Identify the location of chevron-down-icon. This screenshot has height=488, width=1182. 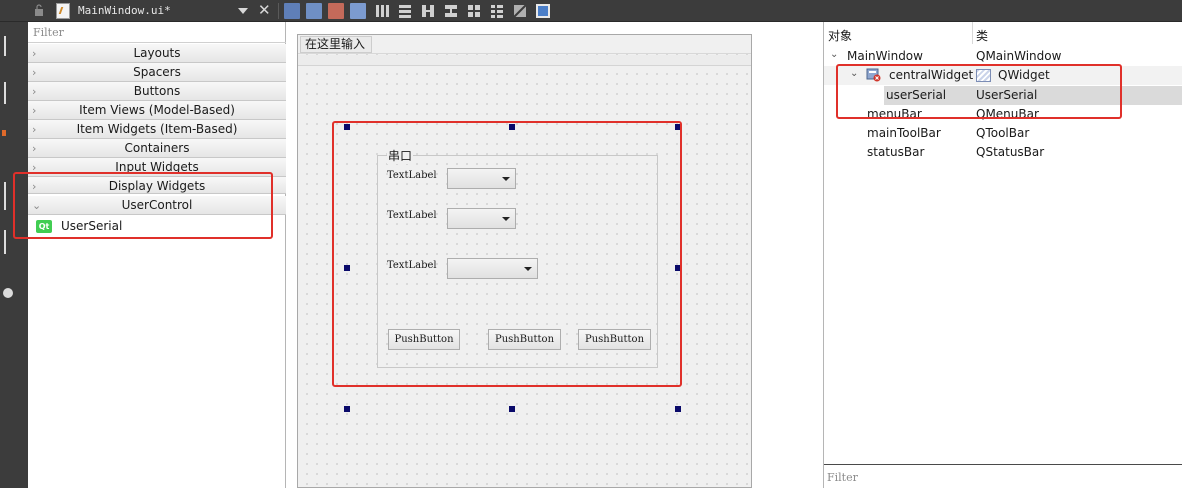
(243, 11).